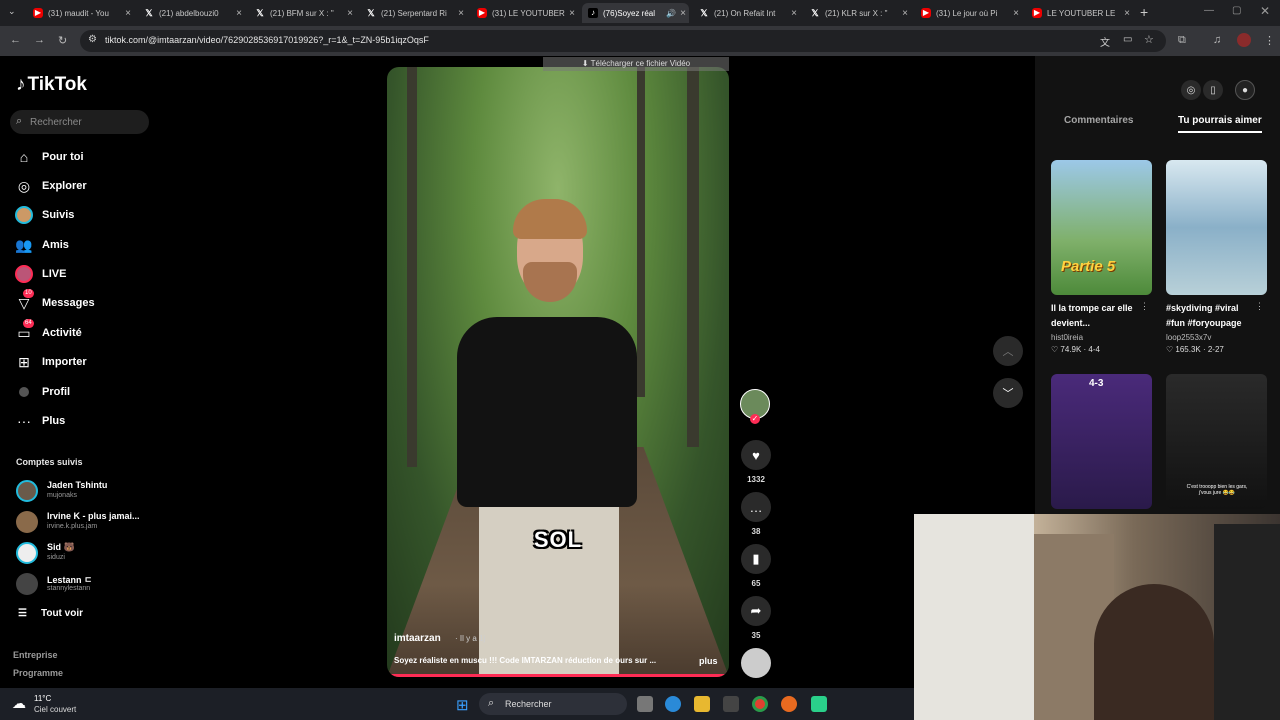 The height and width of the screenshot is (720, 1280). I want to click on profile-avatar, so click(1244, 40).